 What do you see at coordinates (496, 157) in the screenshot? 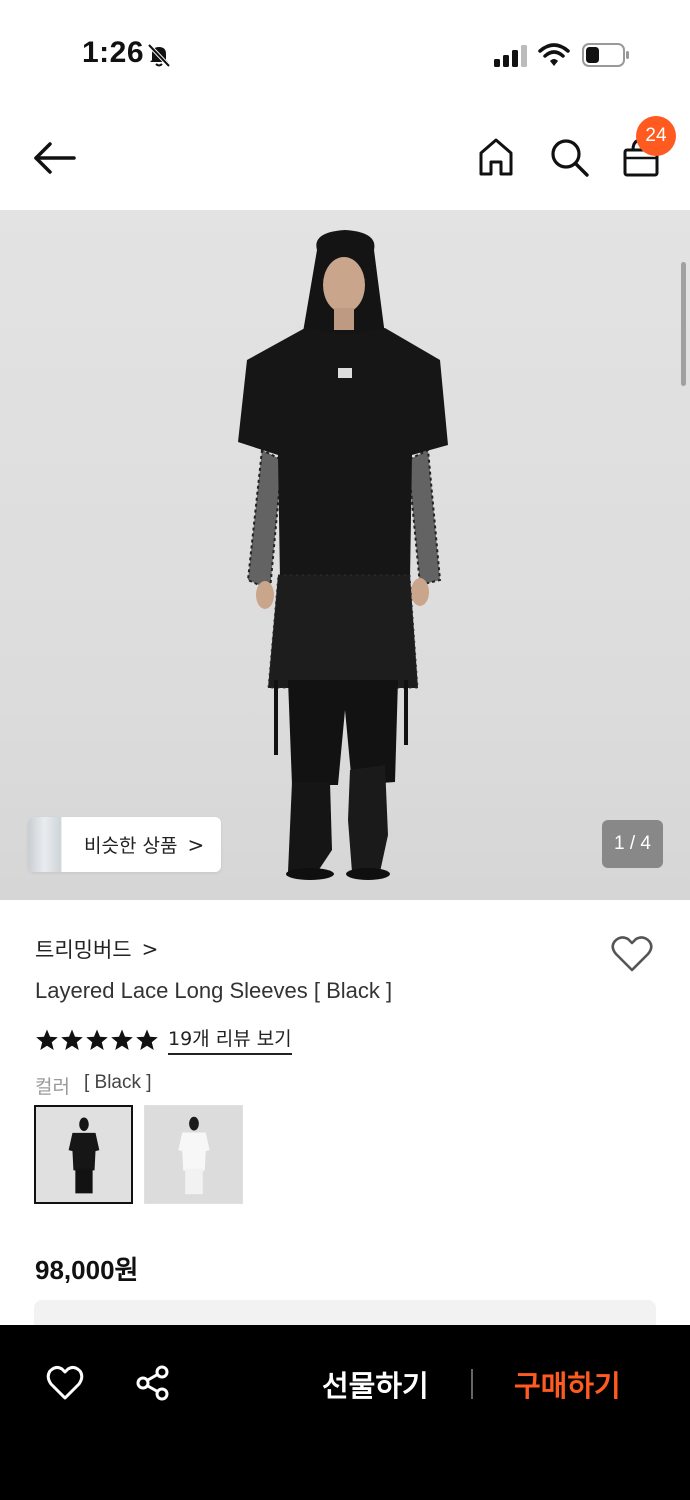
I see `home-icon` at bounding box center [496, 157].